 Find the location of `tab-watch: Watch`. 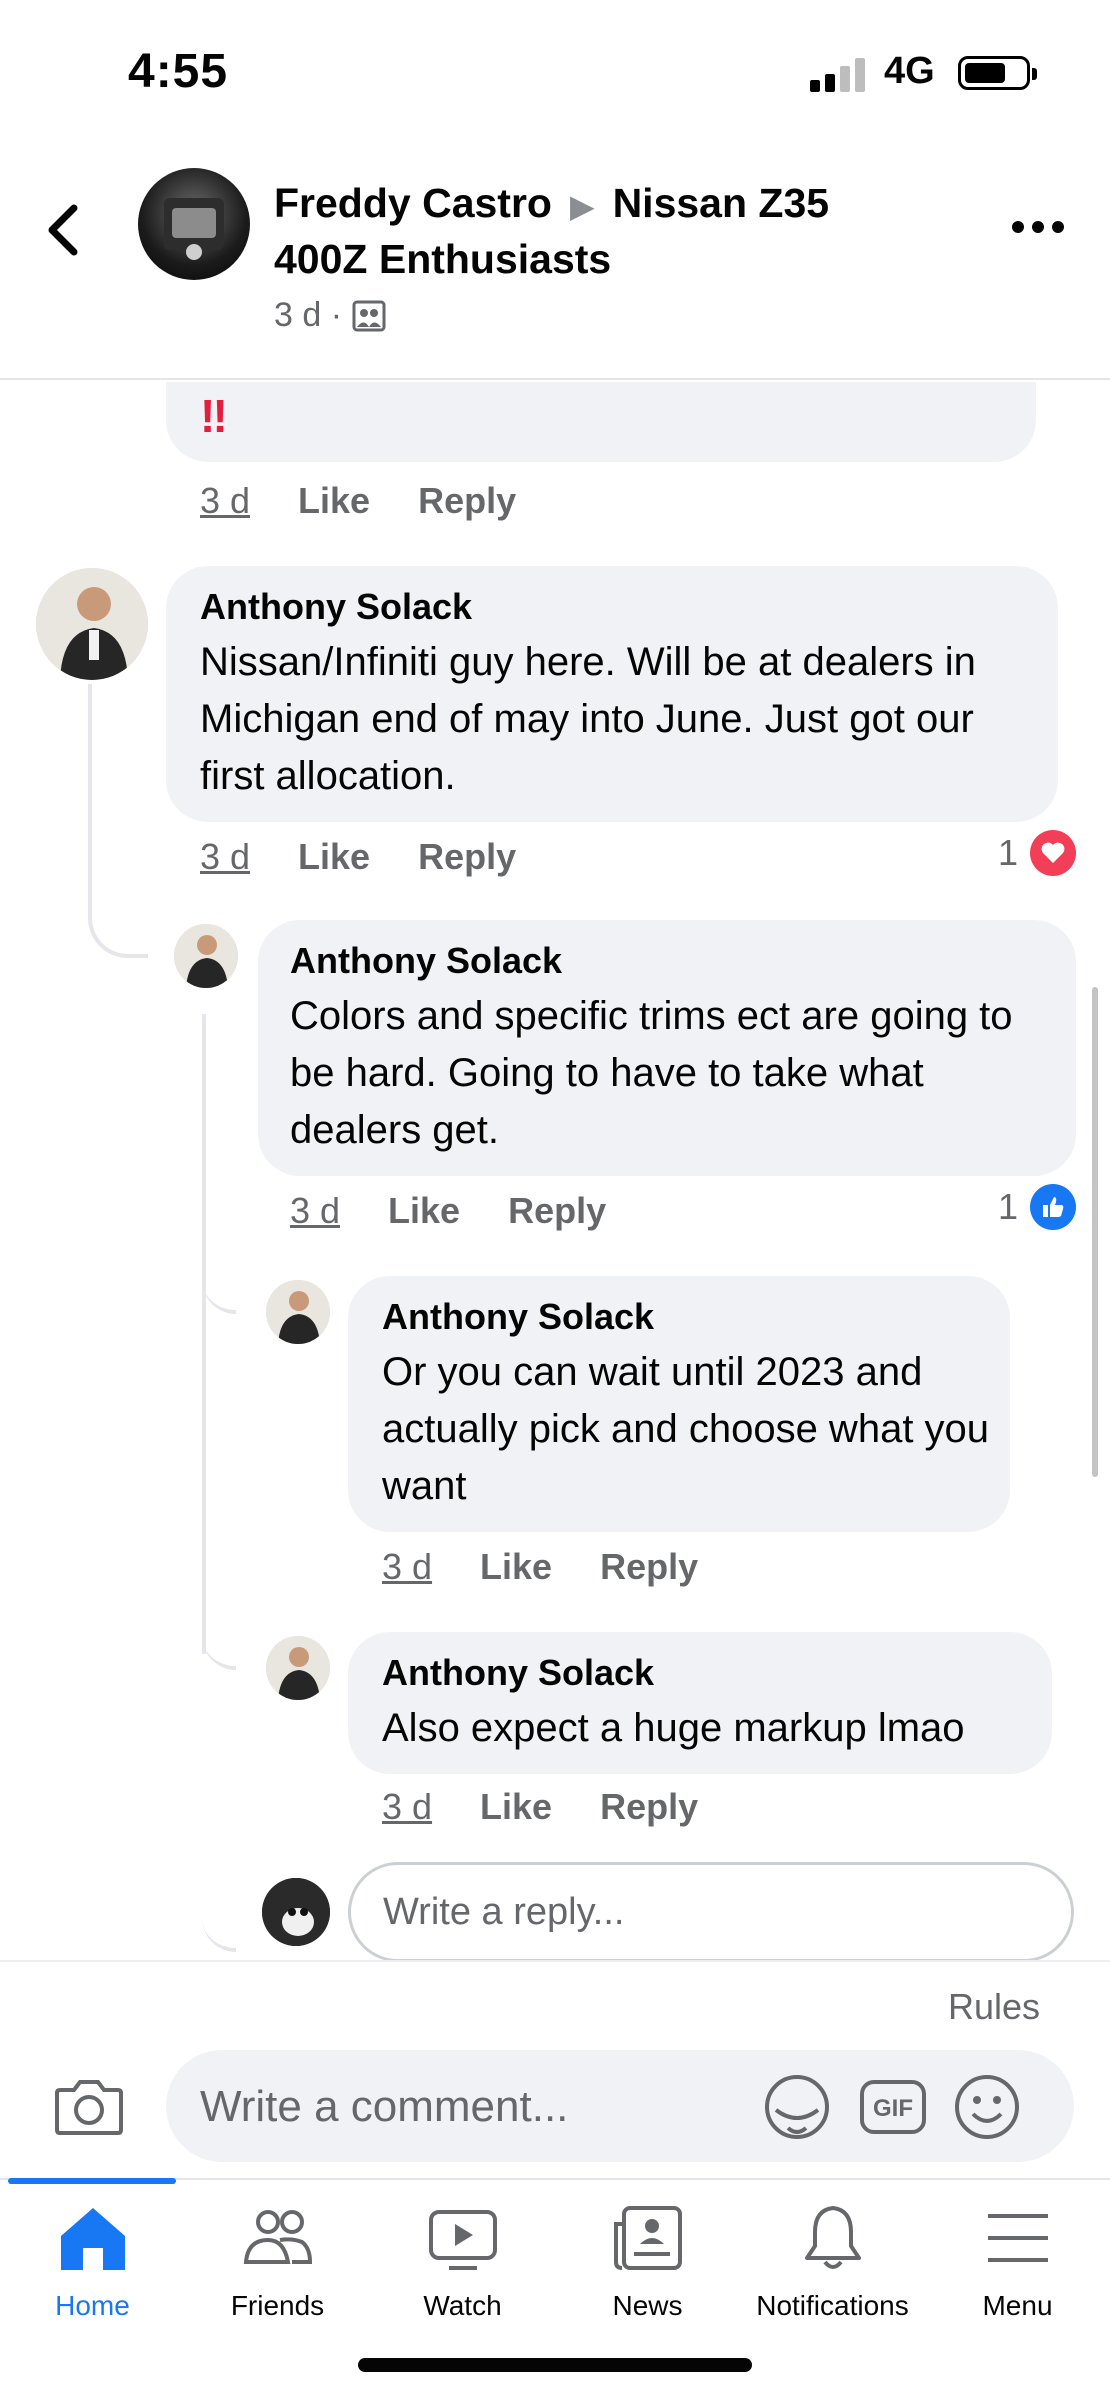

tab-watch: Watch is located at coordinates (462, 2261).